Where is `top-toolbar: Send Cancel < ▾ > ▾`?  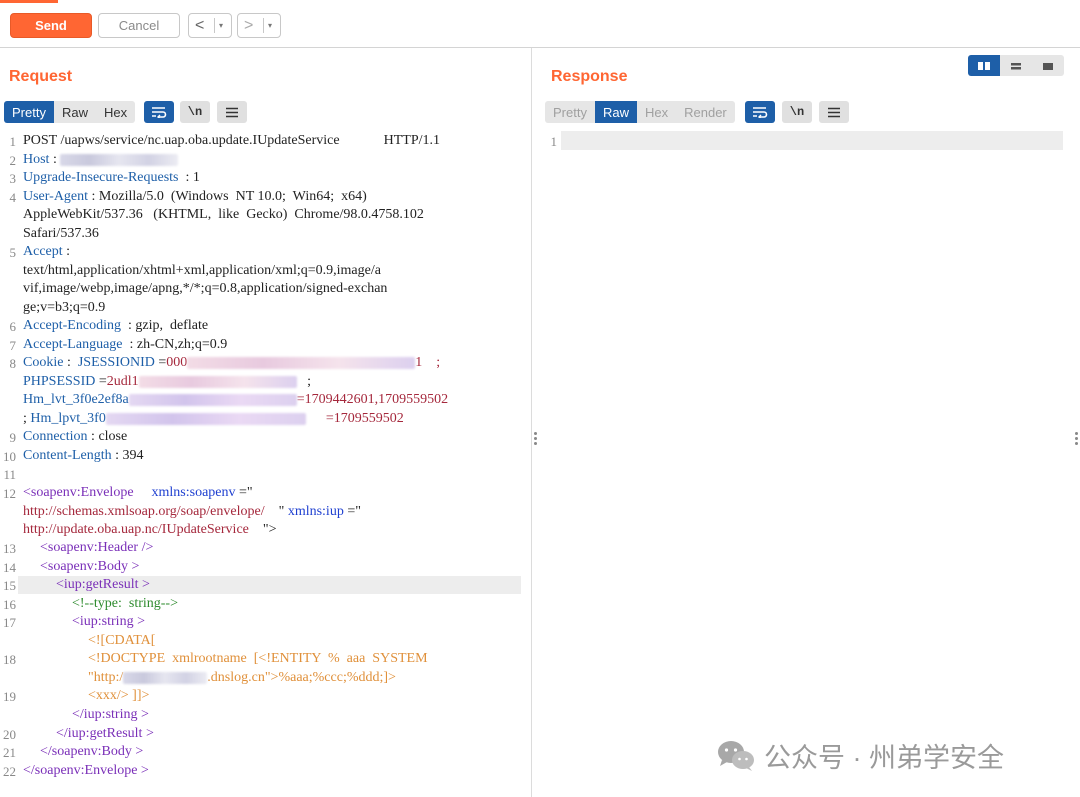 top-toolbar: Send Cancel < ▾ > ▾ is located at coordinates (540, 24).